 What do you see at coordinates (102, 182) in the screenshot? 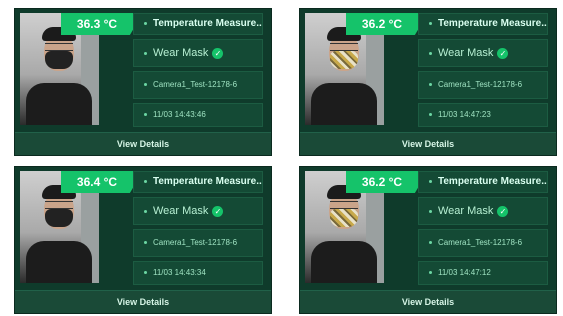
I see `temperature-badge: 36.4 °C` at bounding box center [102, 182].